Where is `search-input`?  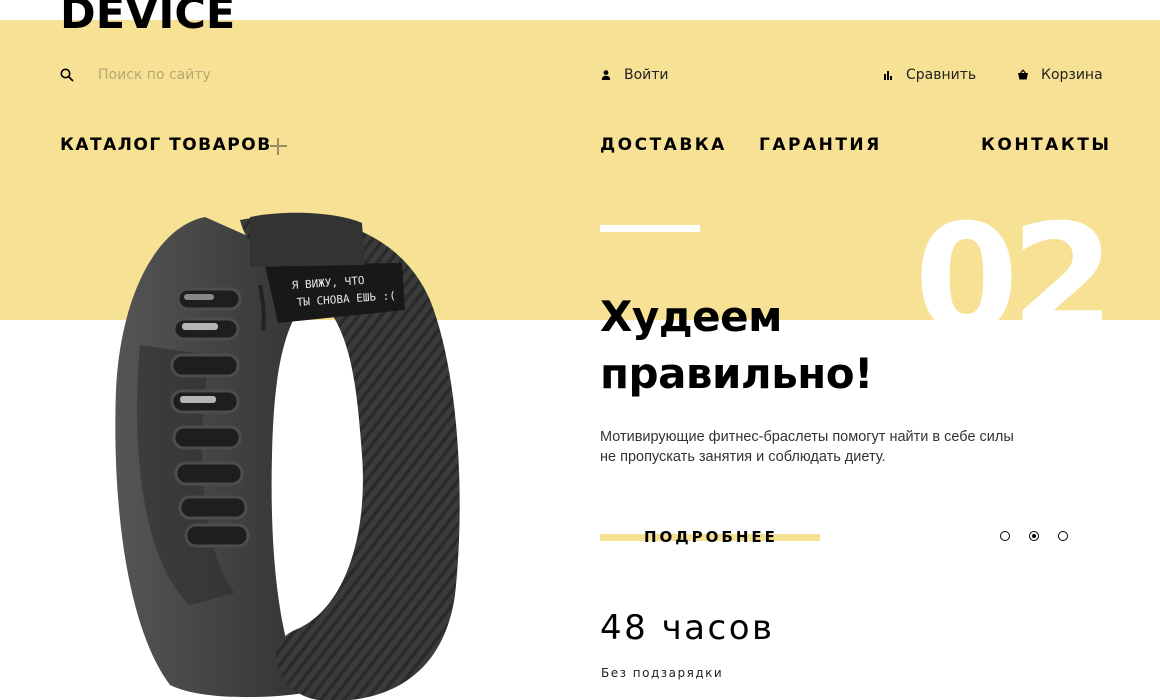 search-input is located at coordinates (238, 75).